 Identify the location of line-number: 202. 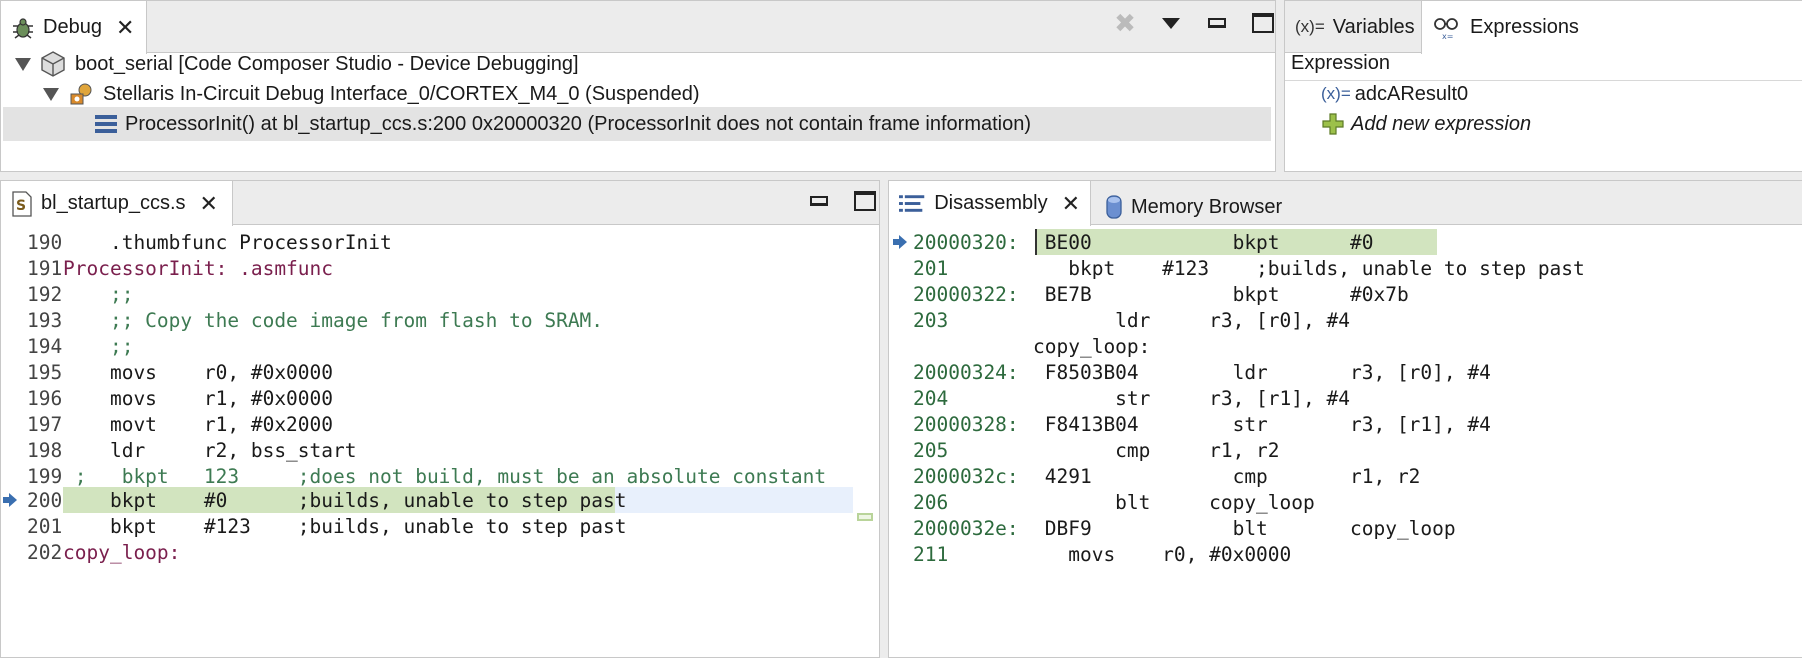
(45, 552).